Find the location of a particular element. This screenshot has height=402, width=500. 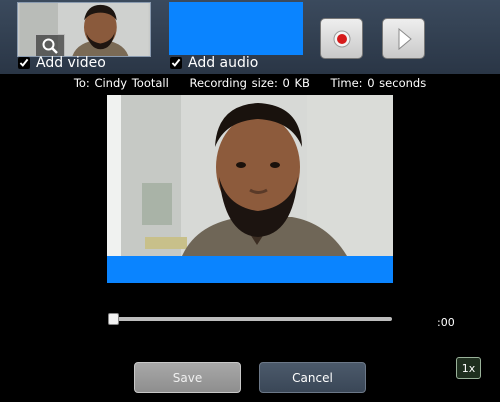

magnifier-icon is located at coordinates (50, 46).